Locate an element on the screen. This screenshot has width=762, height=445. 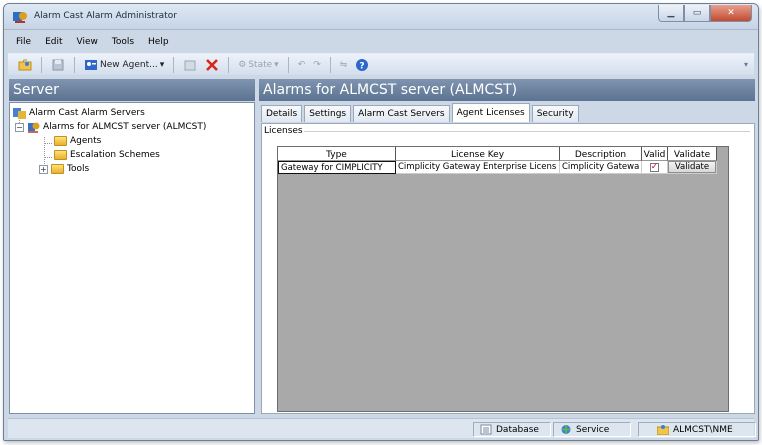
database-icon is located at coordinates (486, 429).